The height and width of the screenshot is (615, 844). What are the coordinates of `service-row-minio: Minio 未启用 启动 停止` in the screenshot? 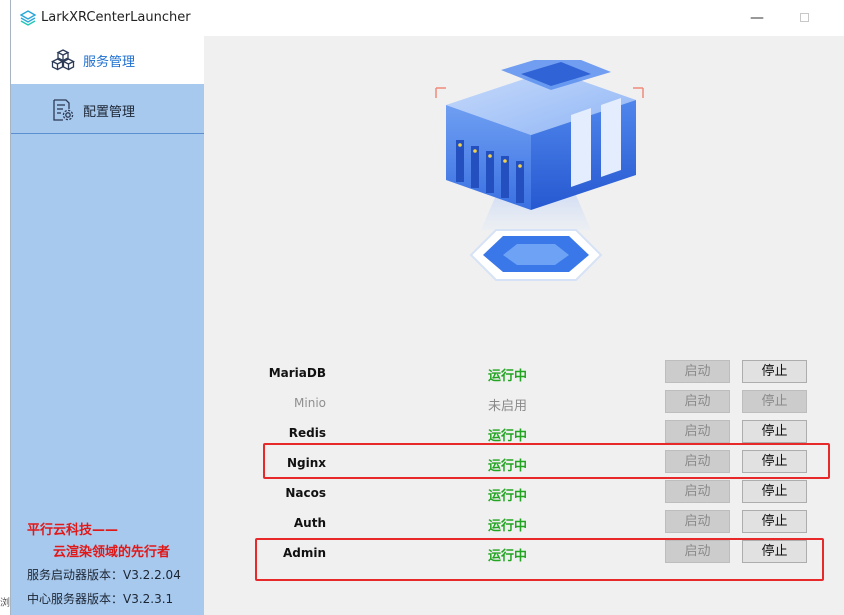 It's located at (524, 405).